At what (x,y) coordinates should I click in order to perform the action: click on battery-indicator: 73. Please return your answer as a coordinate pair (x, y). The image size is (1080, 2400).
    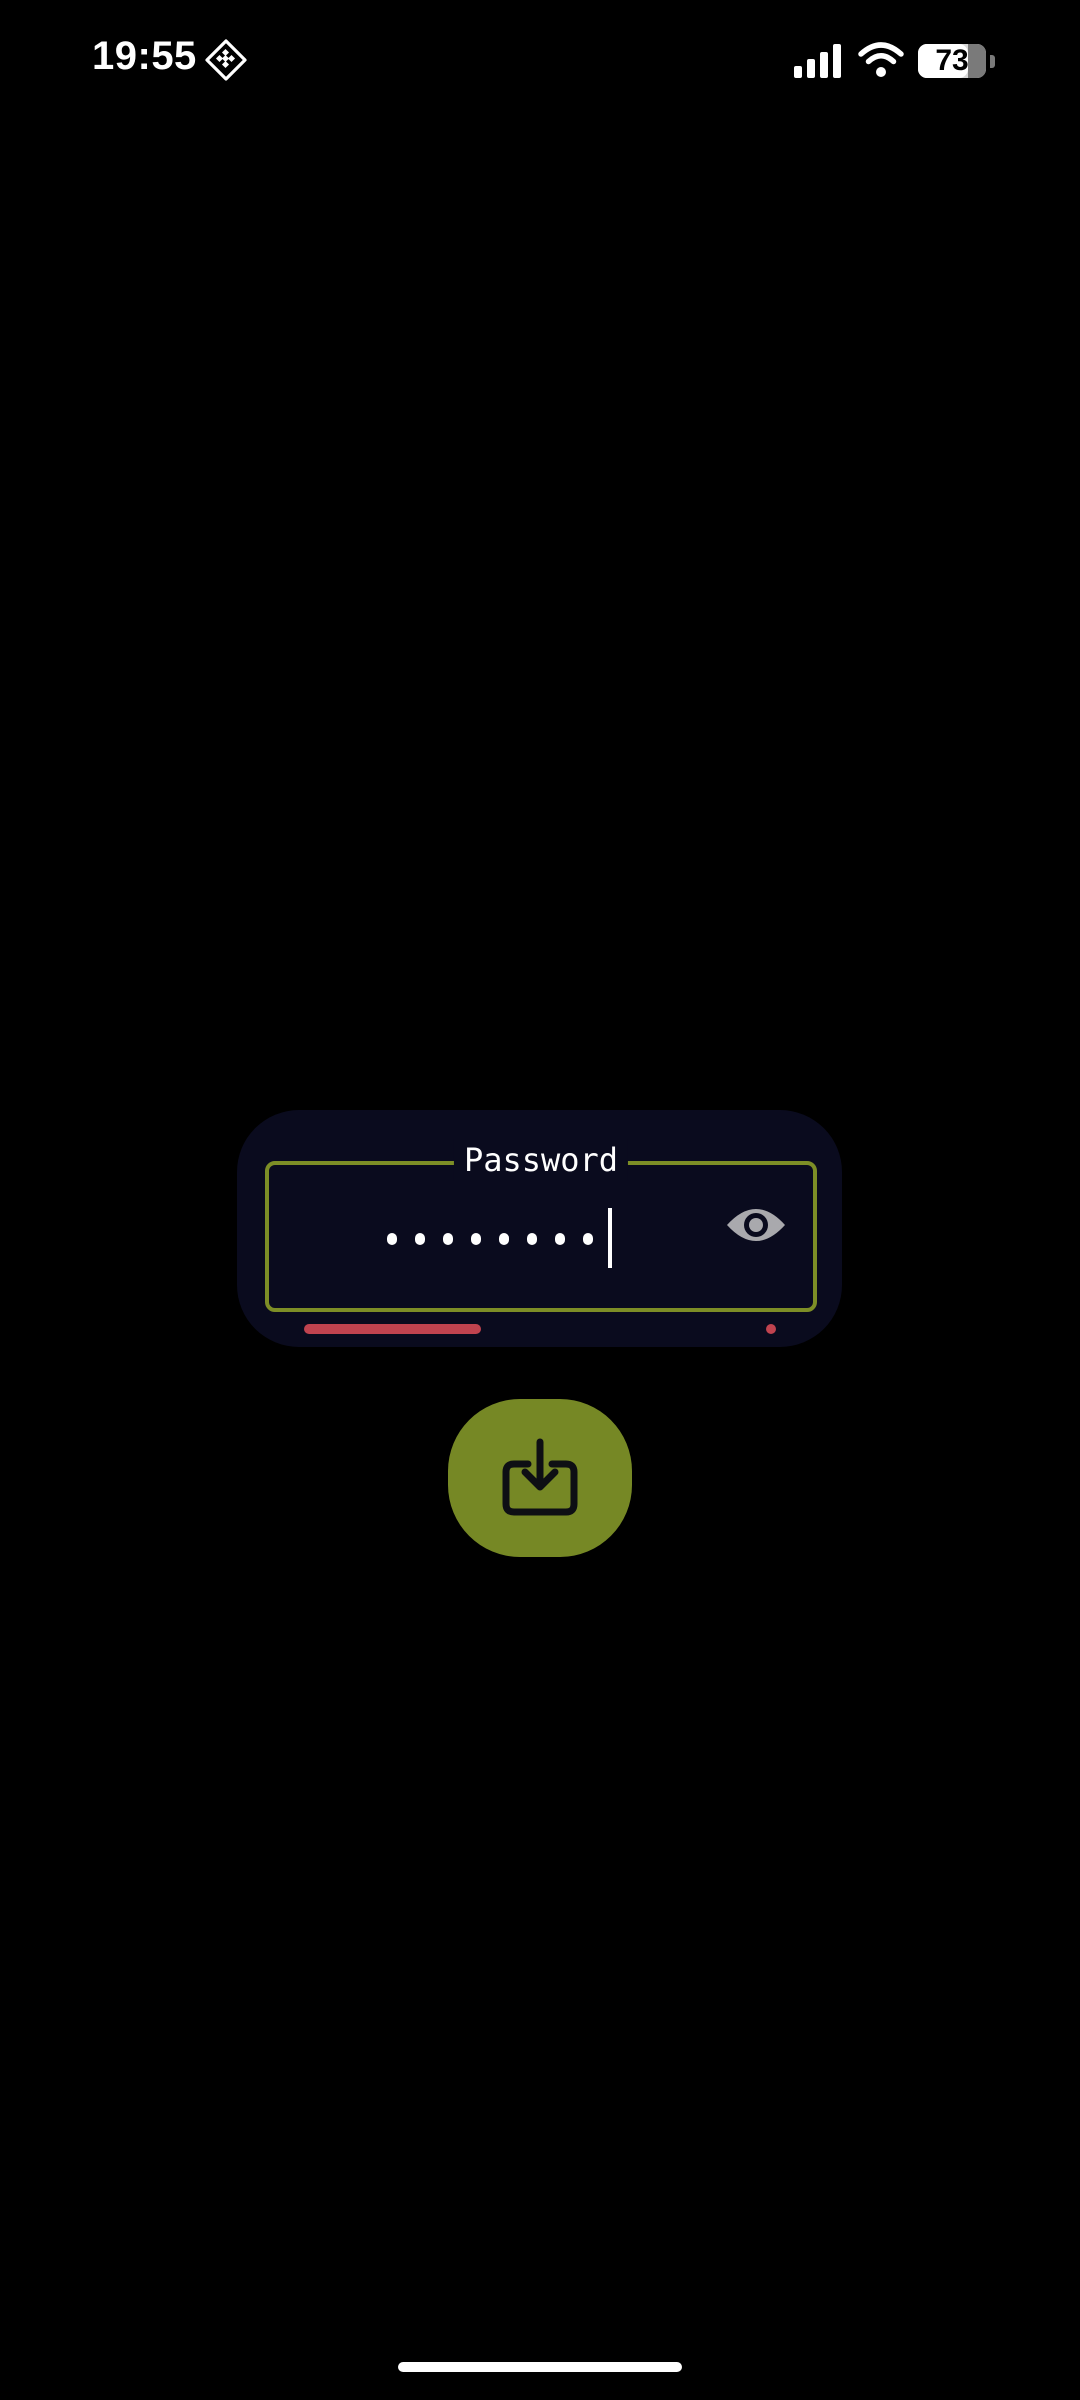
    Looking at the image, I should click on (952, 61).